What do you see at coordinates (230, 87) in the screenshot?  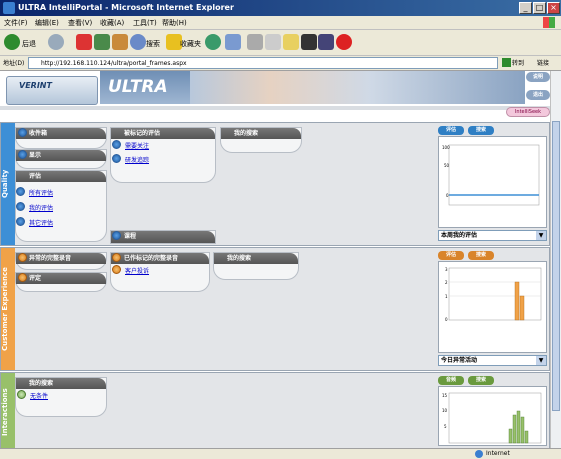 I see `header-photo` at bounding box center [230, 87].